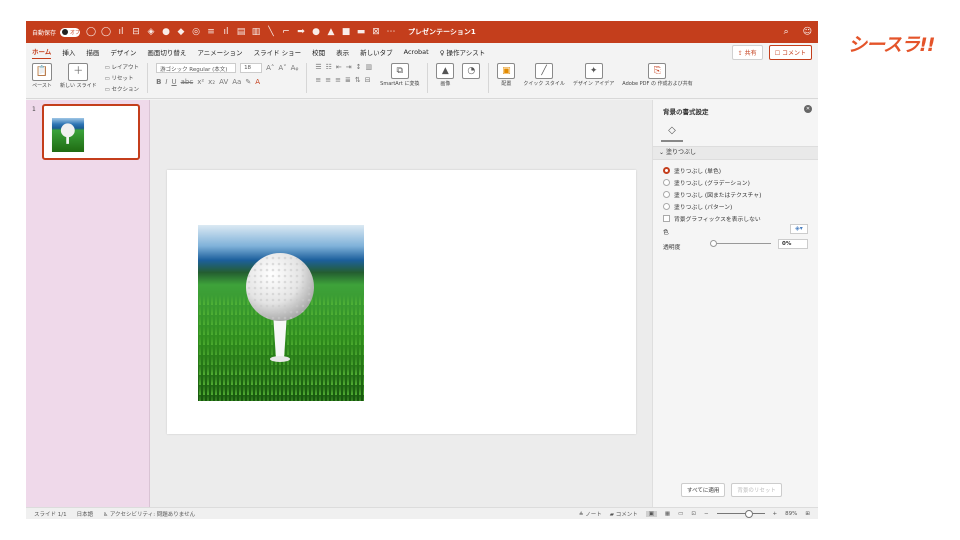 The image size is (960, 540). Describe the element at coordinates (747, 52) in the screenshot. I see `share-button: ⇪ 共有` at that location.